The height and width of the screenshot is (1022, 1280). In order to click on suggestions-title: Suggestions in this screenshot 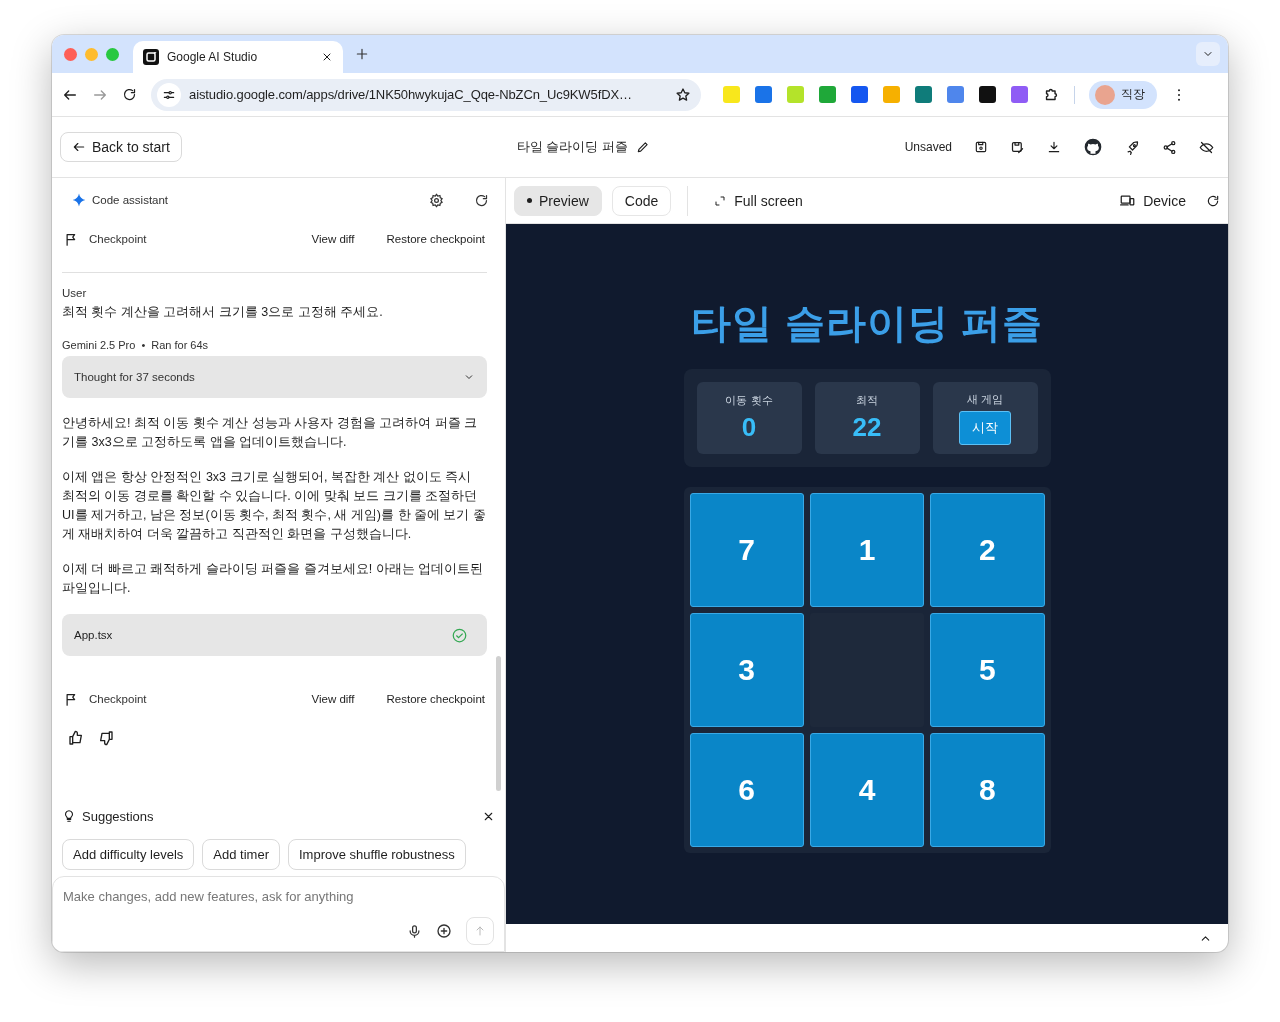, I will do `click(118, 816)`.